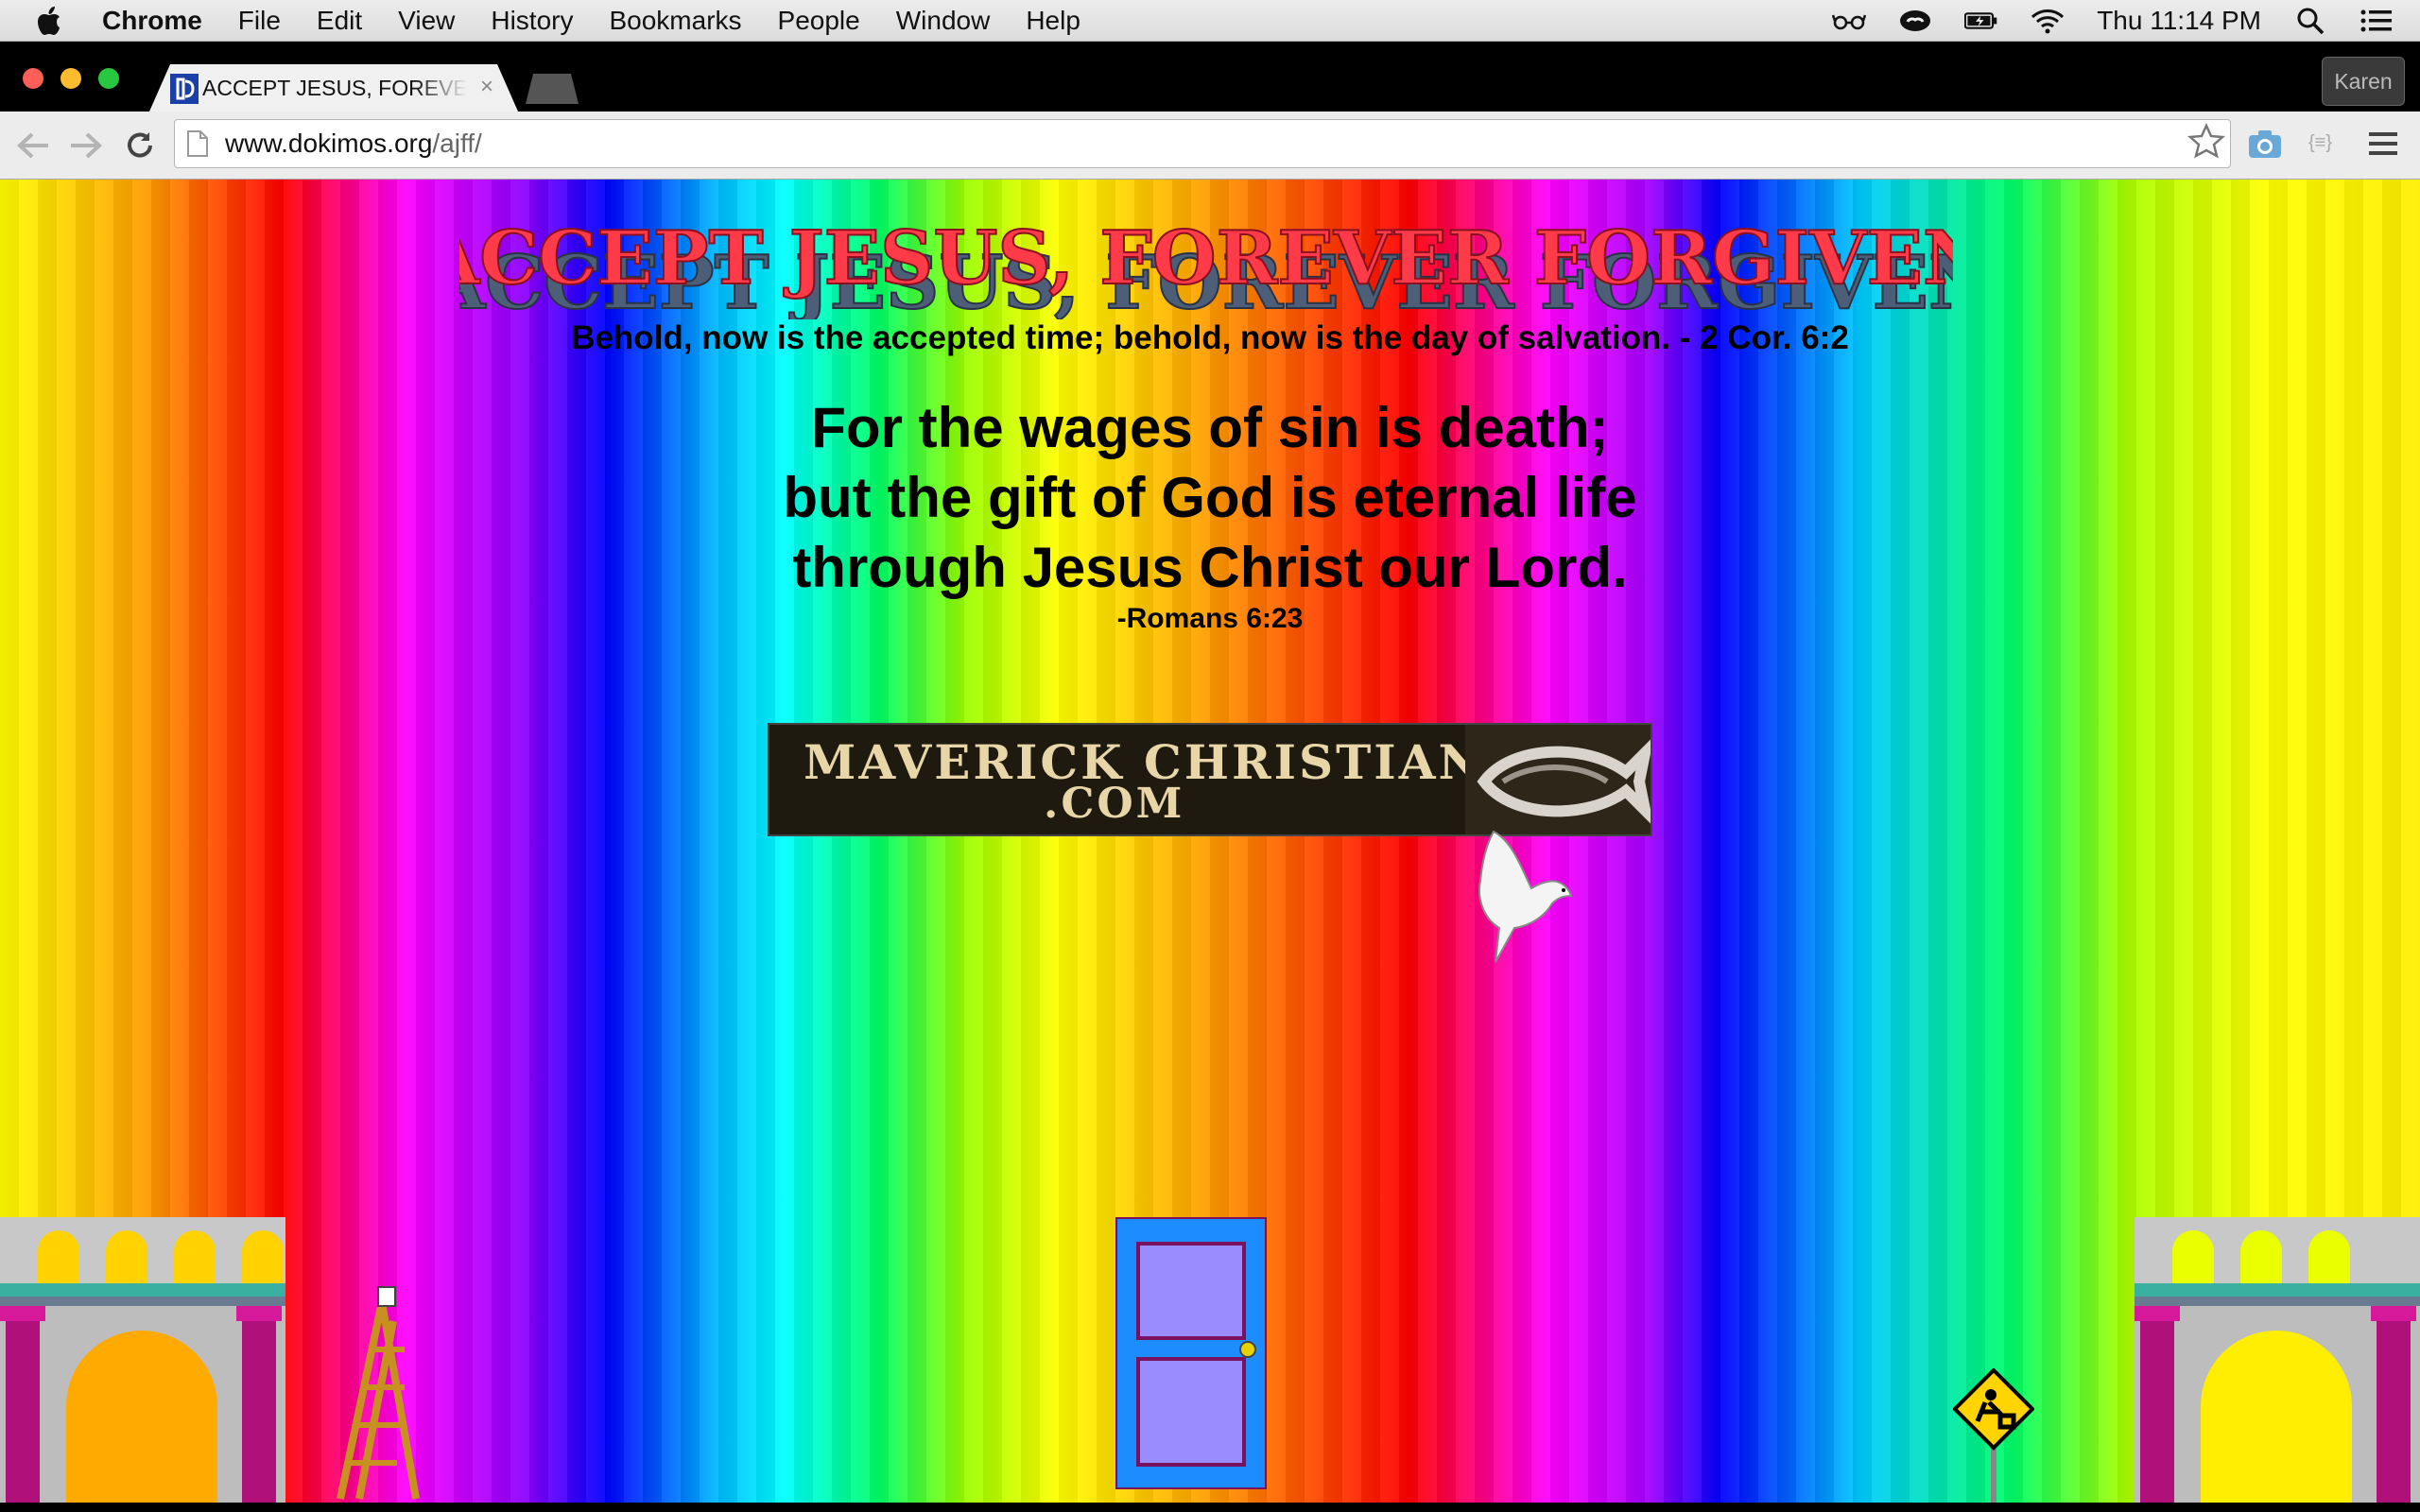 Image resolution: width=2420 pixels, height=1512 pixels. What do you see at coordinates (1210, 427) in the screenshot?
I see `verse-line: For the wages of sin is death;` at bounding box center [1210, 427].